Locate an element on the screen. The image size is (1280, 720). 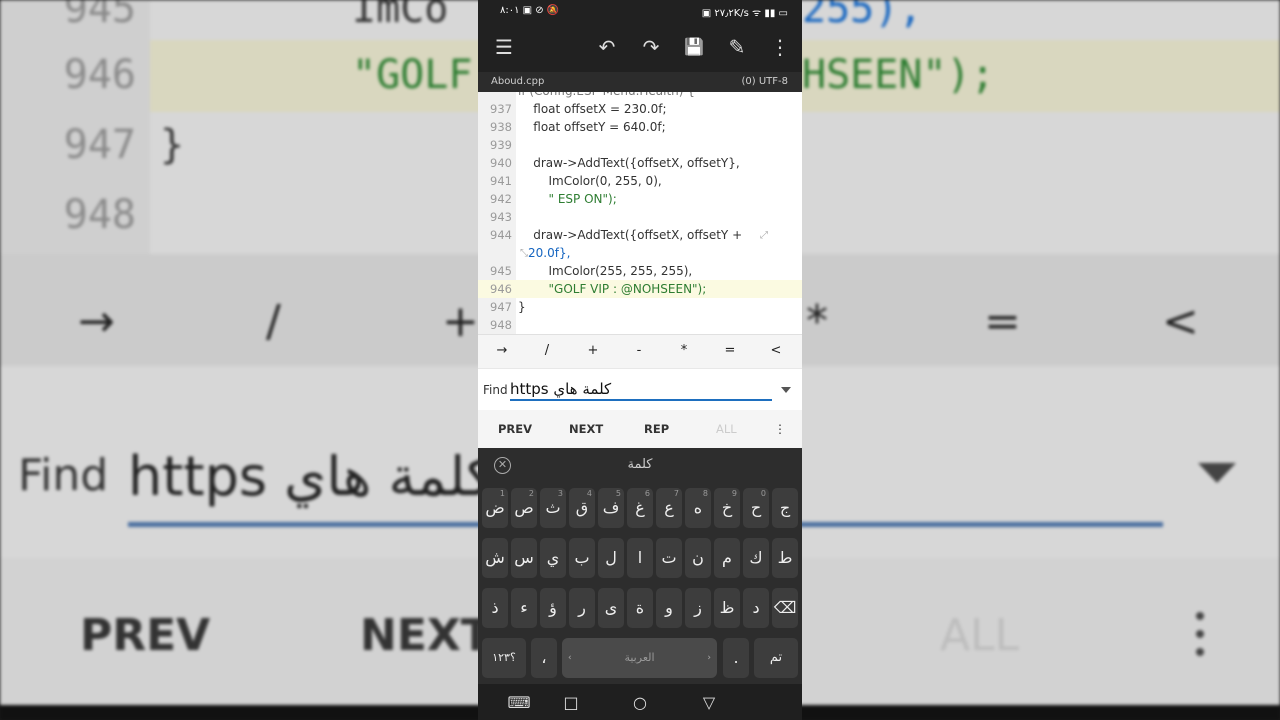
code-line: 943 is located at coordinates (501, 217).